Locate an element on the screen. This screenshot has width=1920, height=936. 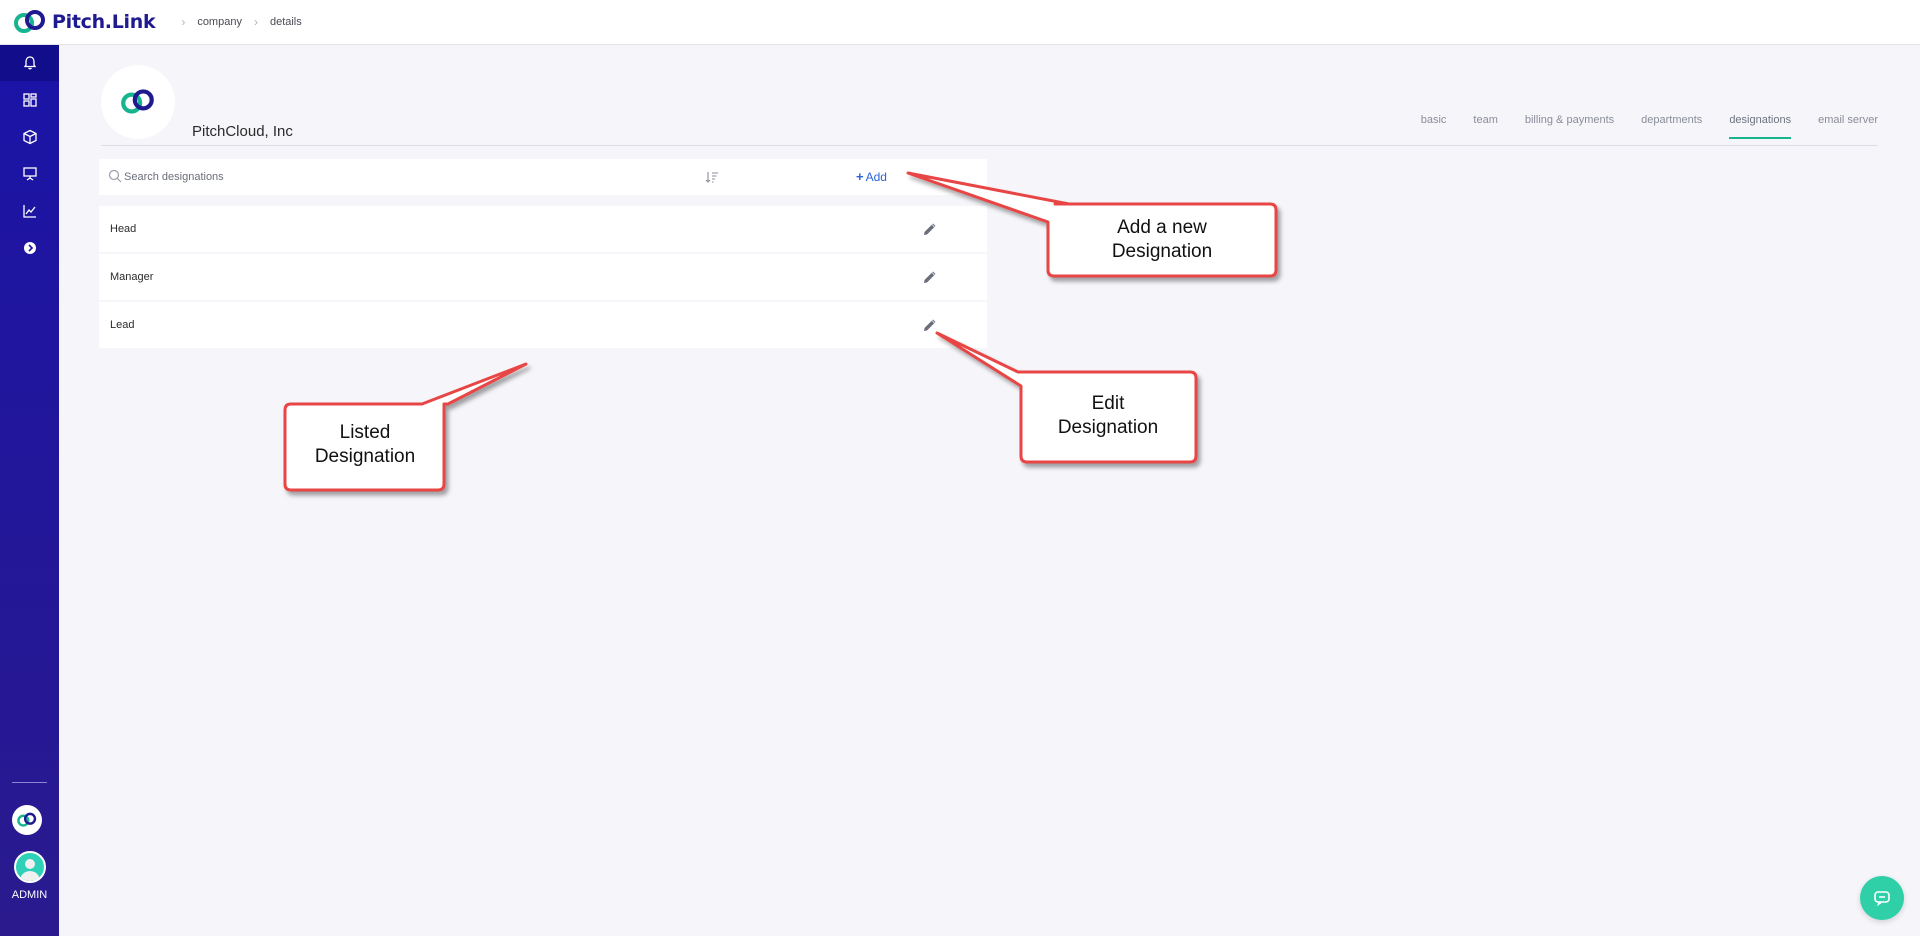
designations-toolbar: + Add is located at coordinates (543, 177).